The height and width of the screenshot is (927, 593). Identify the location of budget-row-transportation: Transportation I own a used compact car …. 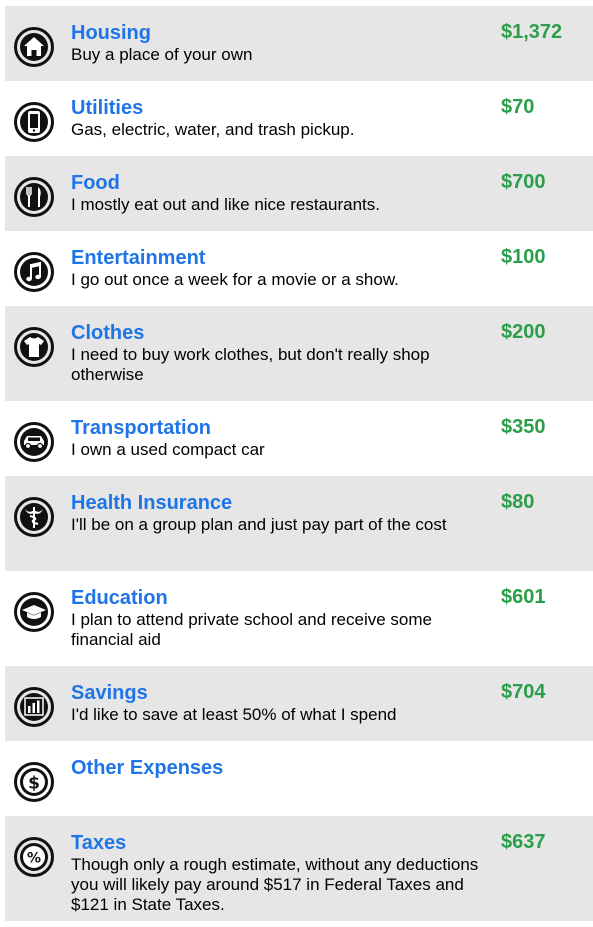
(299, 438).